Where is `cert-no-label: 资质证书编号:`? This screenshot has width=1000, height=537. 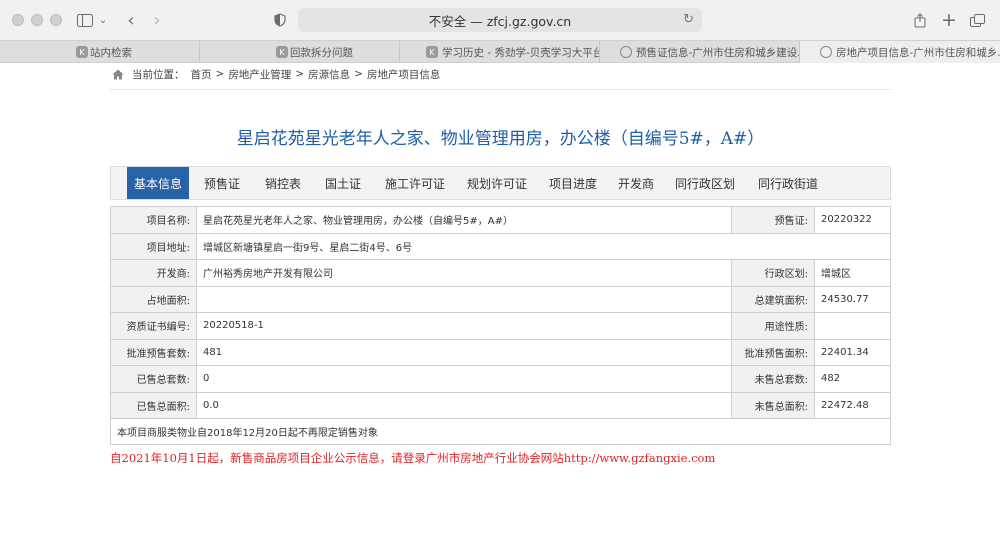 cert-no-label: 资质证书编号: is located at coordinates (153, 326).